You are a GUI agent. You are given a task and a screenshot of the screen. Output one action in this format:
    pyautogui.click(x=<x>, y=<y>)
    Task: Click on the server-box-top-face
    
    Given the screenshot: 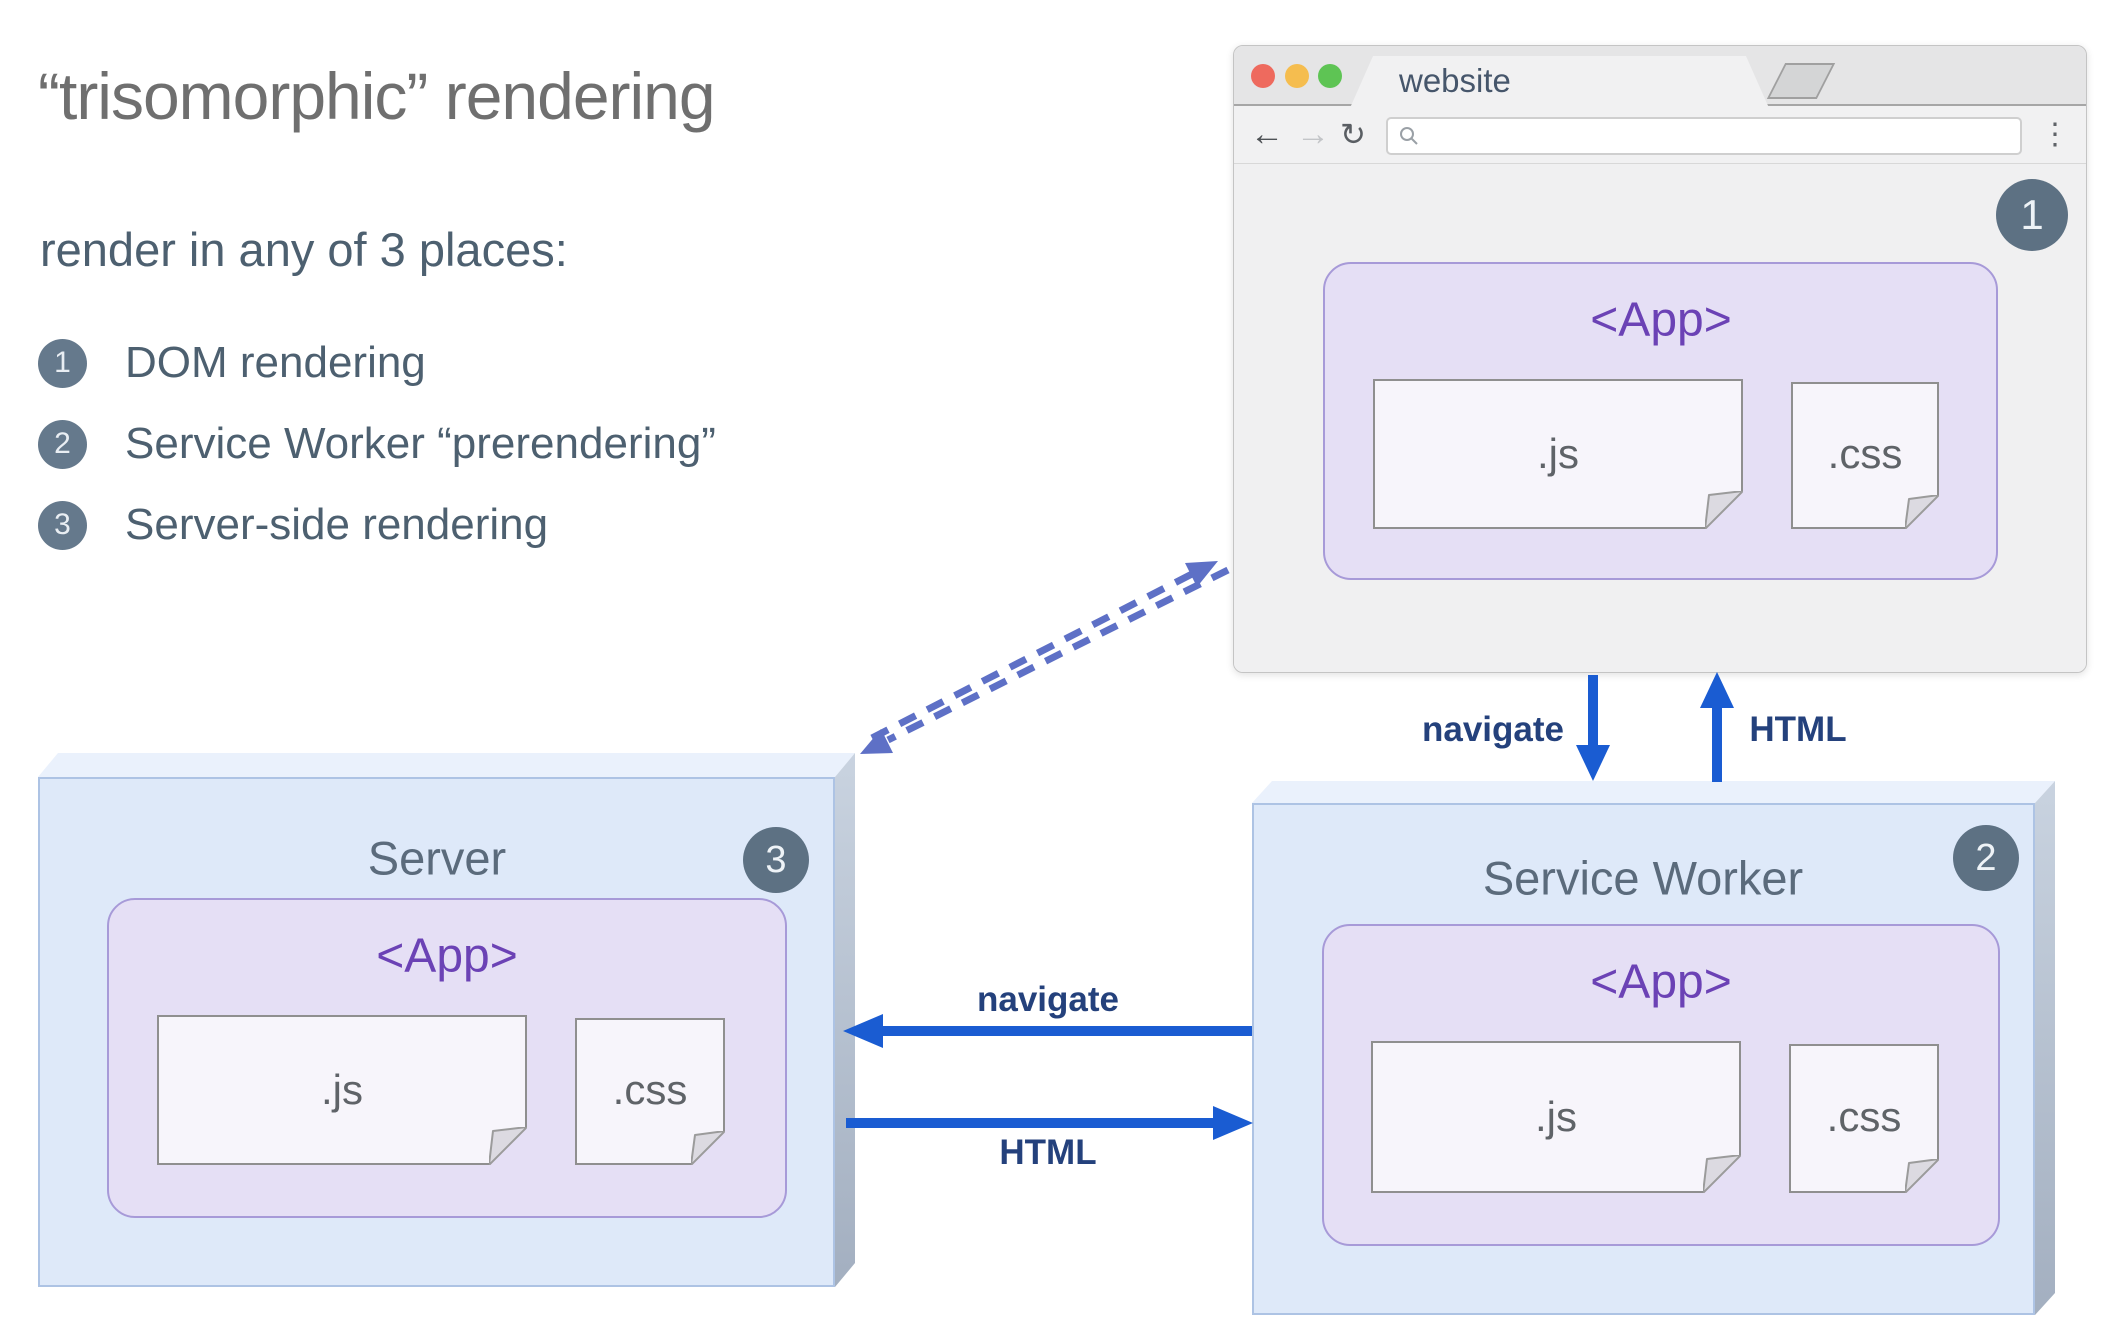 What is the action you would take?
    pyautogui.click(x=446, y=765)
    